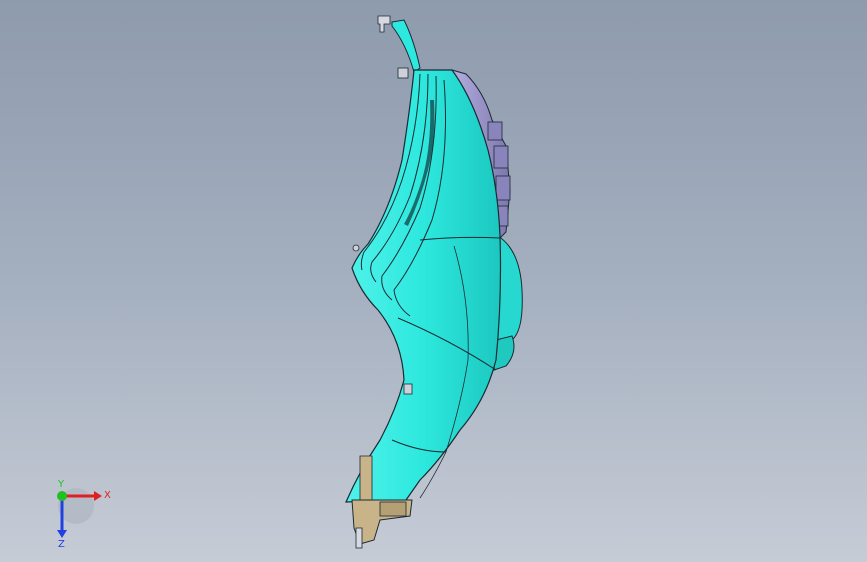  I want to click on bottom-bracket, so click(366, 478).